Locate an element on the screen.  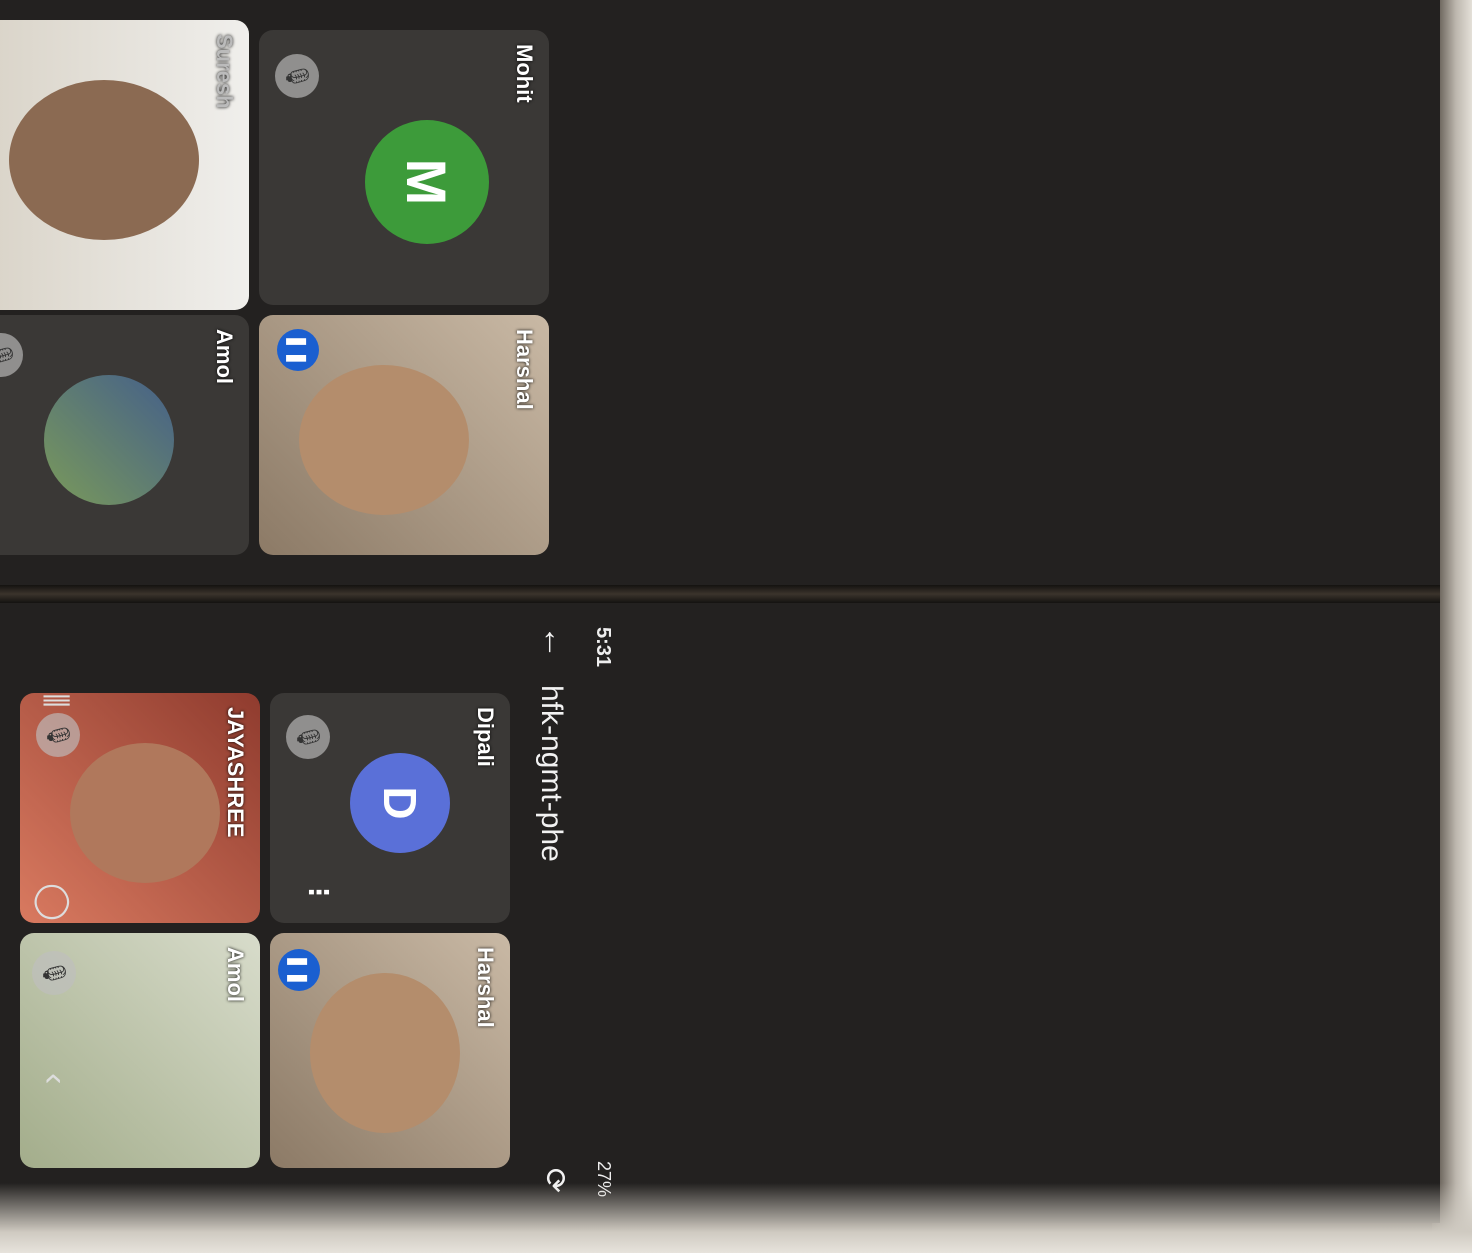
participant-name: Suresh is located at coordinates (224, 71).